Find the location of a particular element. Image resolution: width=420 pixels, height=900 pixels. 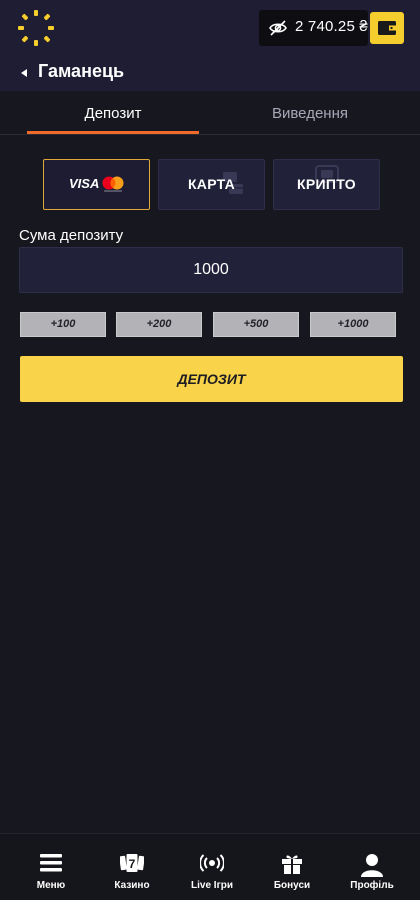

nav-label-bonuses: Бонуси is located at coordinates (292, 885).